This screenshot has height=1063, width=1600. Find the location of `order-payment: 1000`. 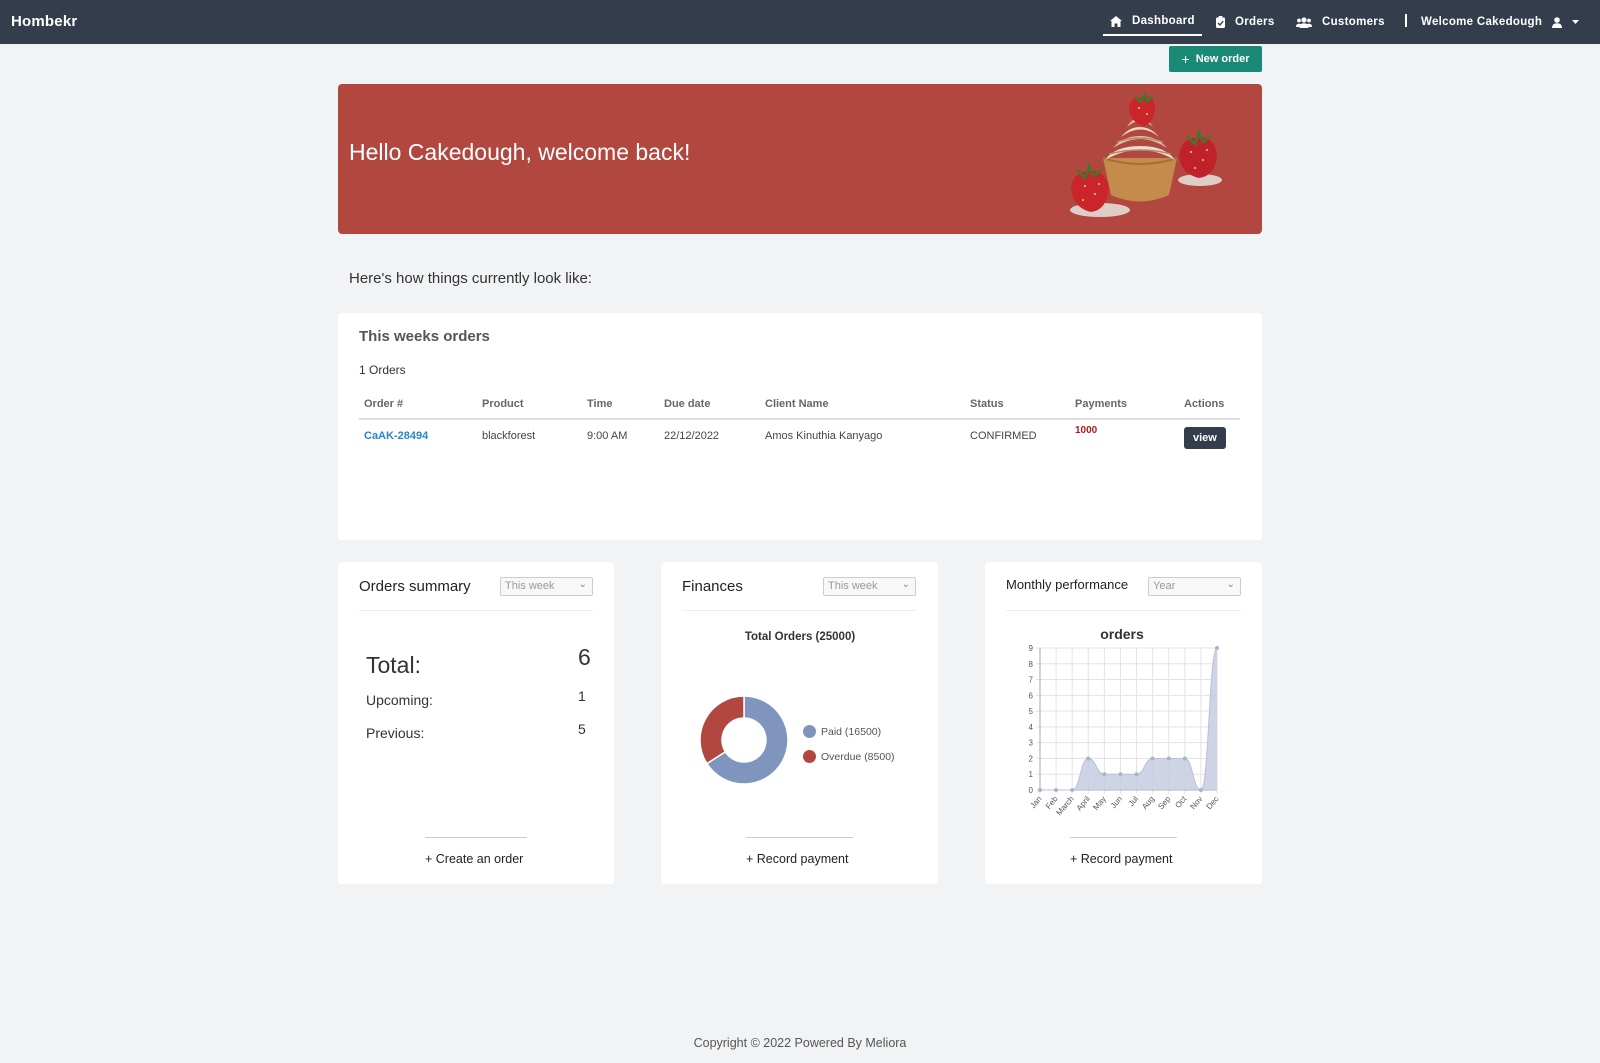

order-payment: 1000 is located at coordinates (1086, 430).